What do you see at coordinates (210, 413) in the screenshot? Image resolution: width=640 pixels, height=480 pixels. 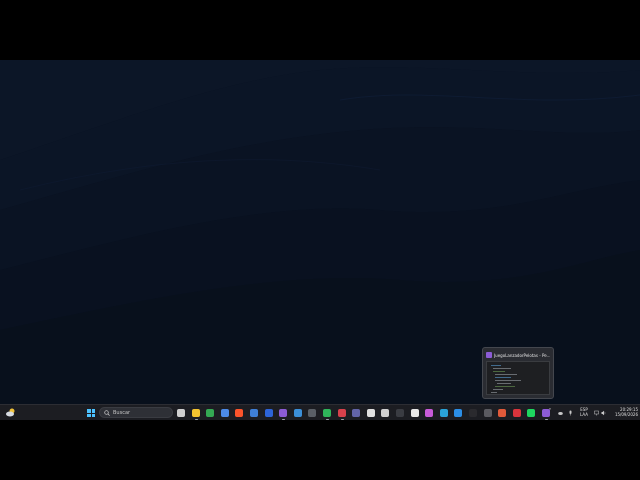 I see `chrome-icon` at bounding box center [210, 413].